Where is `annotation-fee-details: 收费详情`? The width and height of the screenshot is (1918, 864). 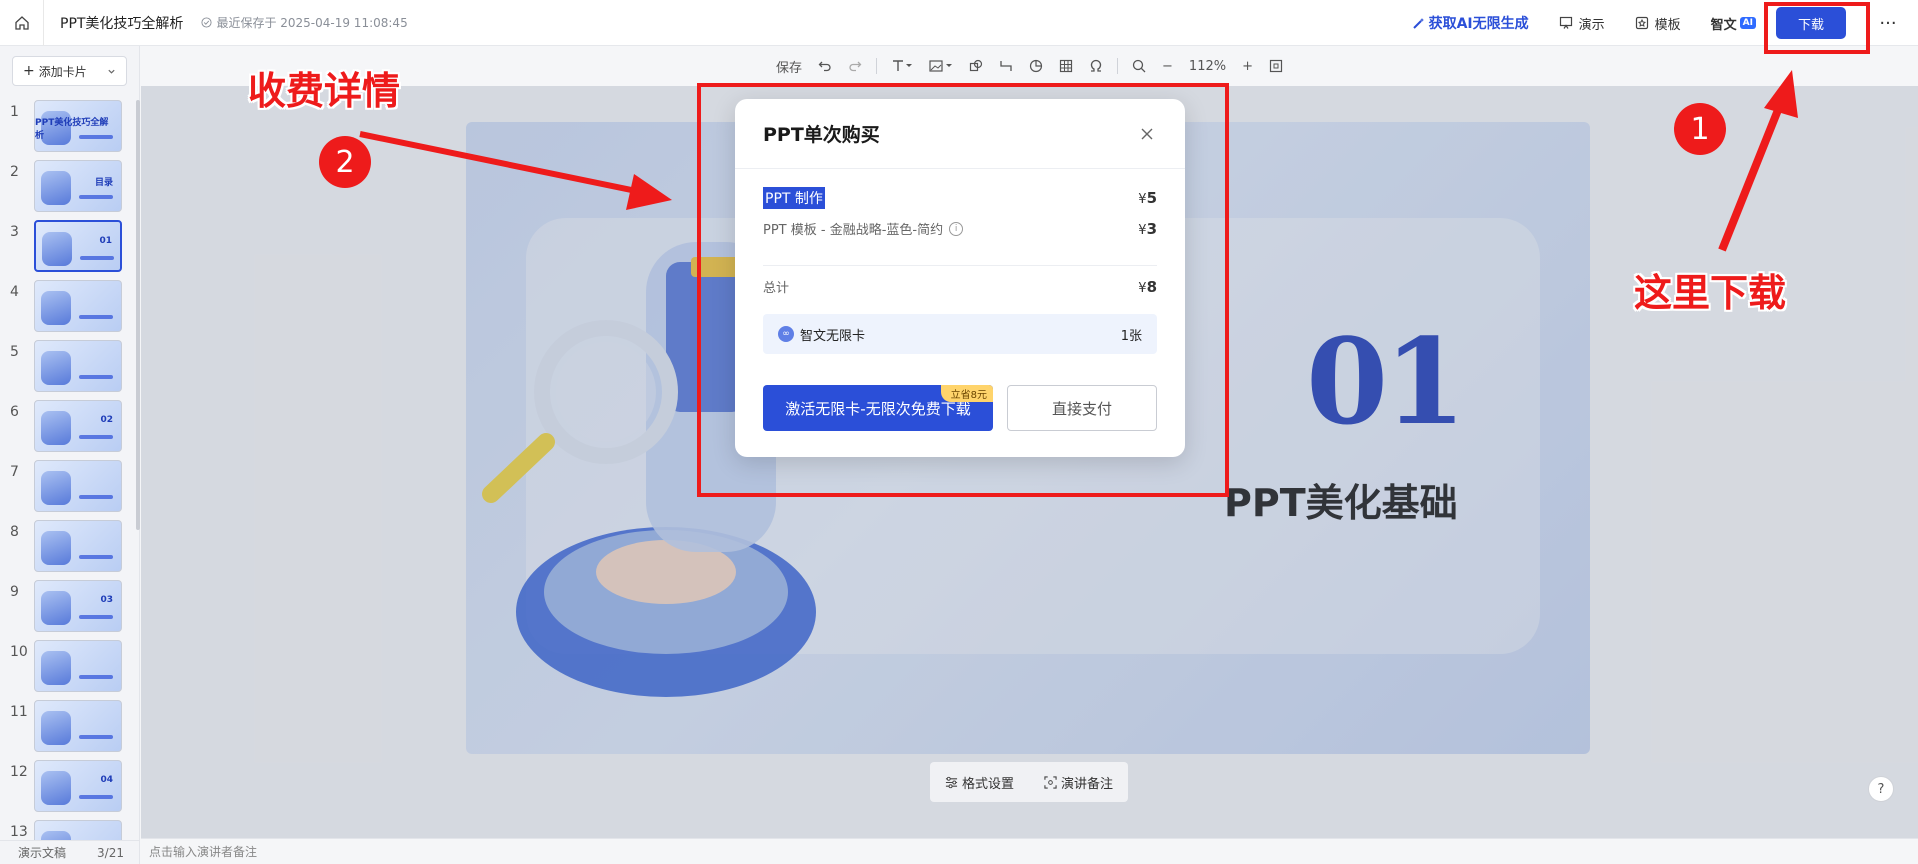
annotation-fee-details: 收费详情 is located at coordinates (324, 91).